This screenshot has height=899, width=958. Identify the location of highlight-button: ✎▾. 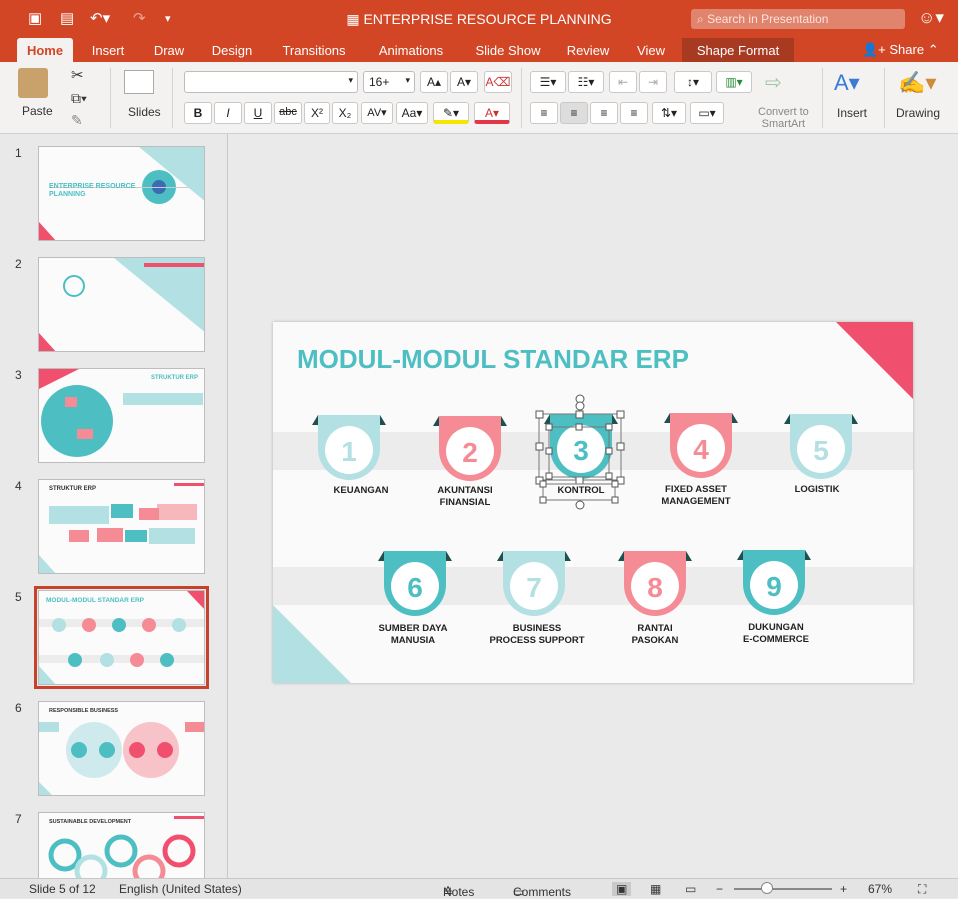
(451, 113).